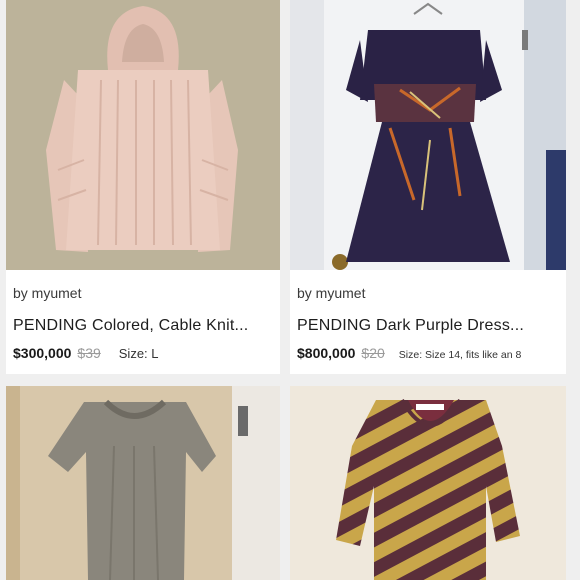 The image size is (580, 580). What do you see at coordinates (460, 355) in the screenshot?
I see `listing-size: Size: Size 14, fits like an 8` at bounding box center [460, 355].